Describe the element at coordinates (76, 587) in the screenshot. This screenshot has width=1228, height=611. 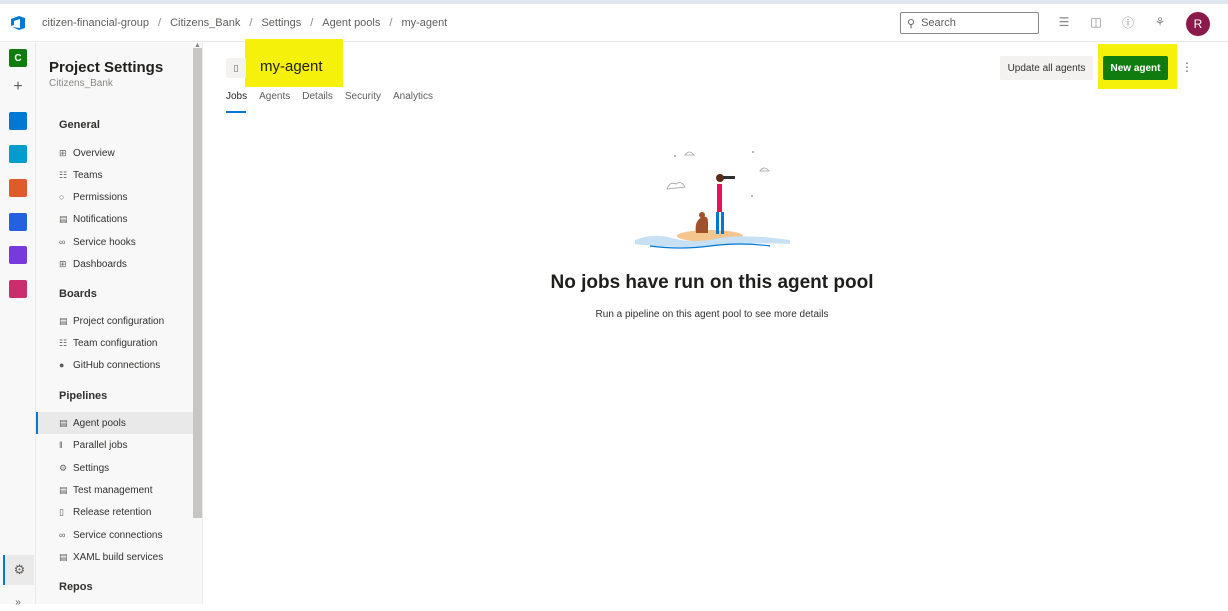
I see `nav-section-repos: Repos` at that location.